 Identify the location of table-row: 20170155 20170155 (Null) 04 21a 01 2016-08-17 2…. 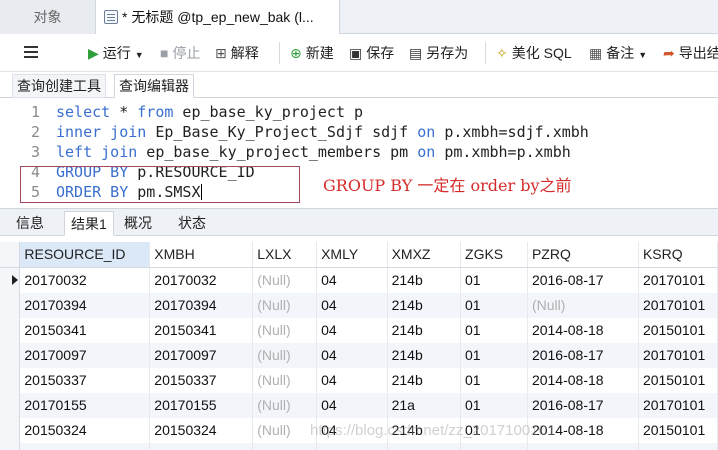
(359, 405).